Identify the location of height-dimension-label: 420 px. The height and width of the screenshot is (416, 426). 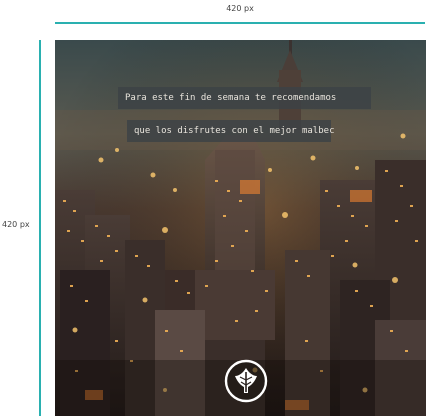
(16, 224).